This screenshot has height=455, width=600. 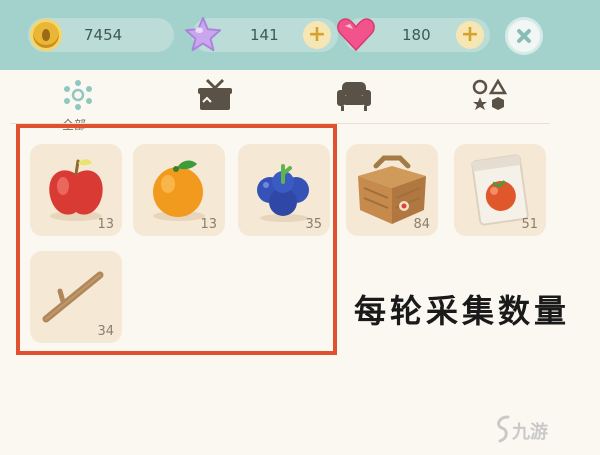 What do you see at coordinates (392, 190) in the screenshot?
I see `item-slot-picnic-basket: 84` at bounding box center [392, 190].